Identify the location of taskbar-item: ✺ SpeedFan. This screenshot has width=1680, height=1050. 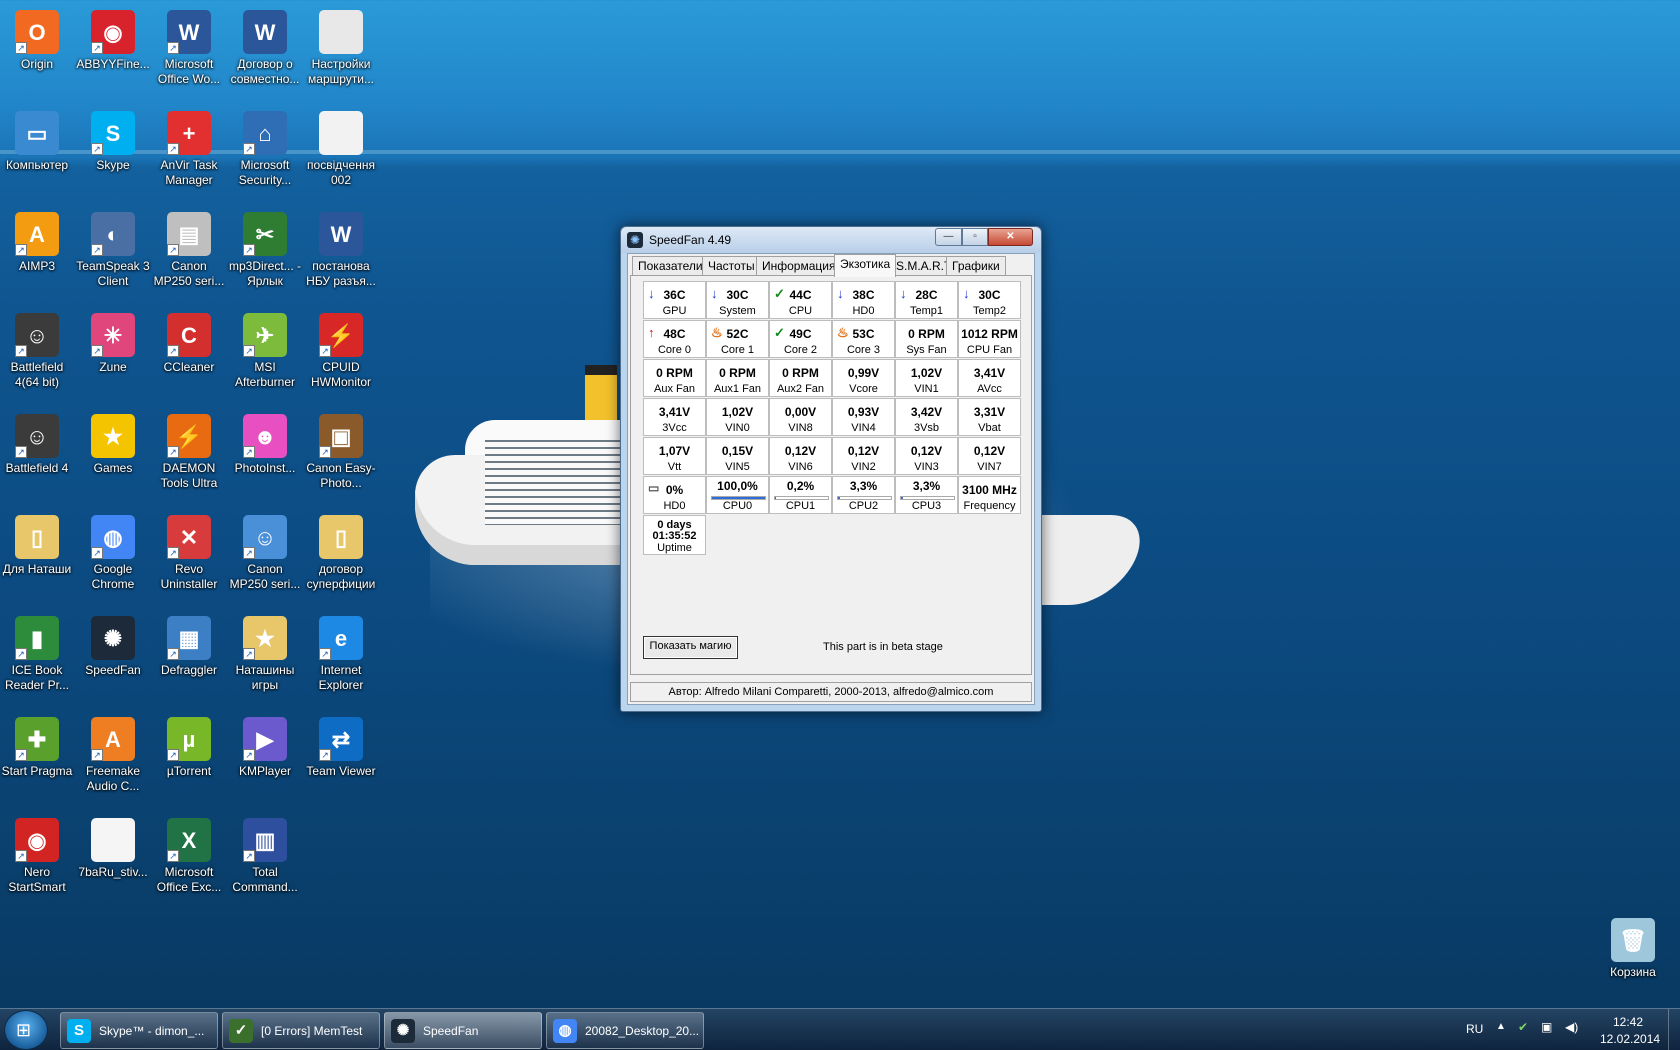
(463, 1030).